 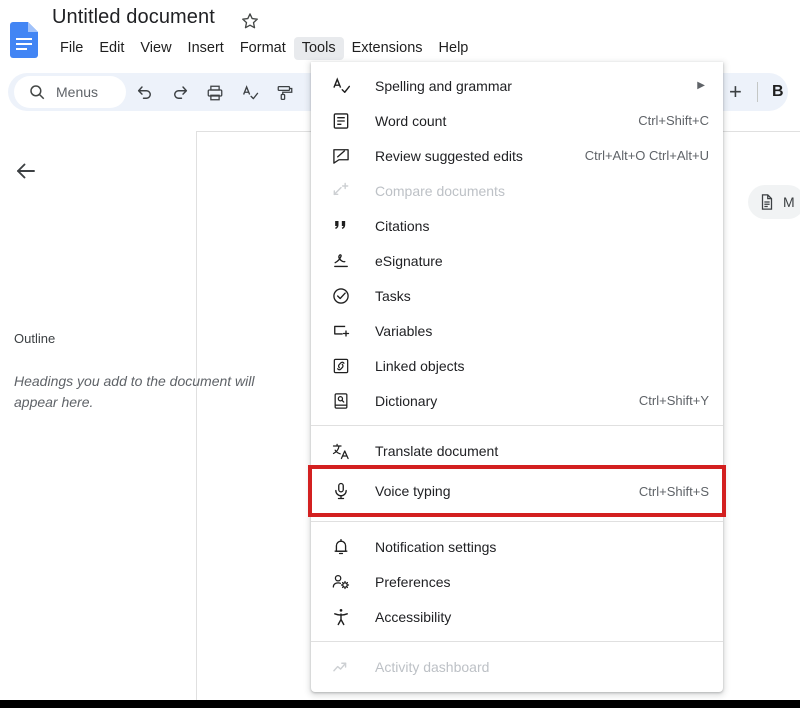 I want to click on accessibility-icon, so click(x=341, y=617).